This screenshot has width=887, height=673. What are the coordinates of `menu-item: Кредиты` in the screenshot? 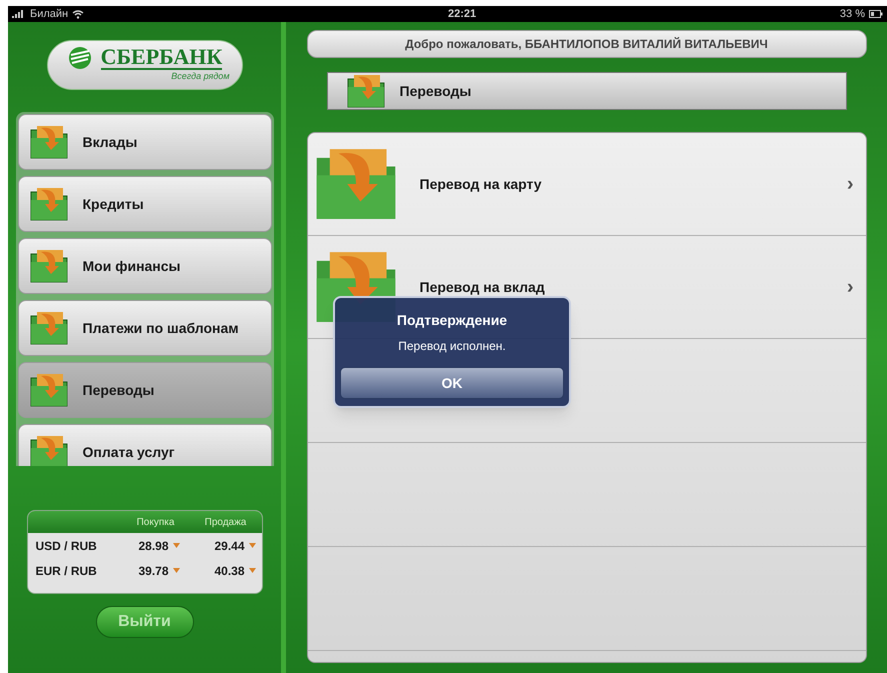 It's located at (145, 204).